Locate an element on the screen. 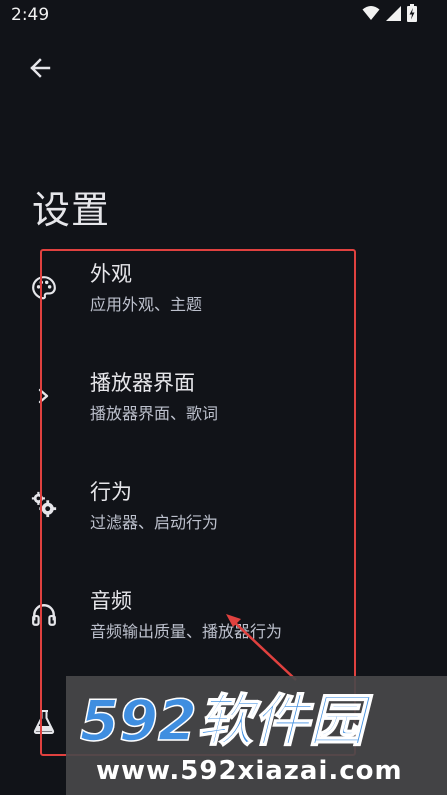 This screenshot has width=447, height=795. status-time: 2:49 is located at coordinates (30, 15).